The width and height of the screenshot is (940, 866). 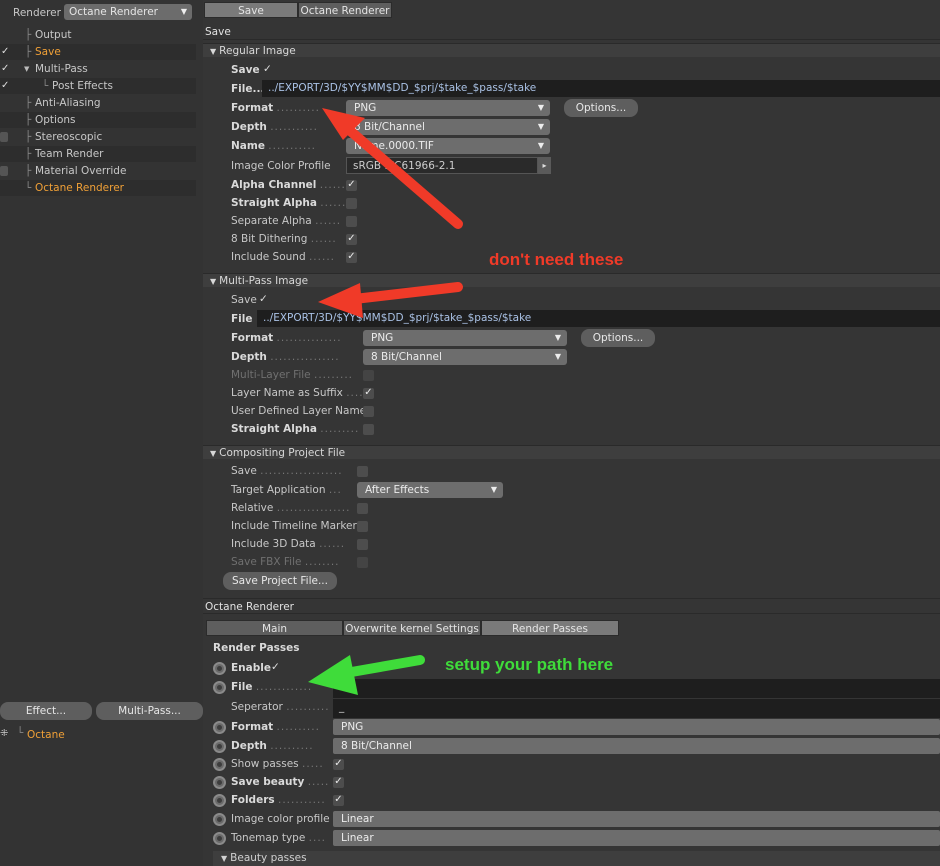 What do you see at coordinates (392, 168) in the screenshot?
I see `red-arrow-format` at bounding box center [392, 168].